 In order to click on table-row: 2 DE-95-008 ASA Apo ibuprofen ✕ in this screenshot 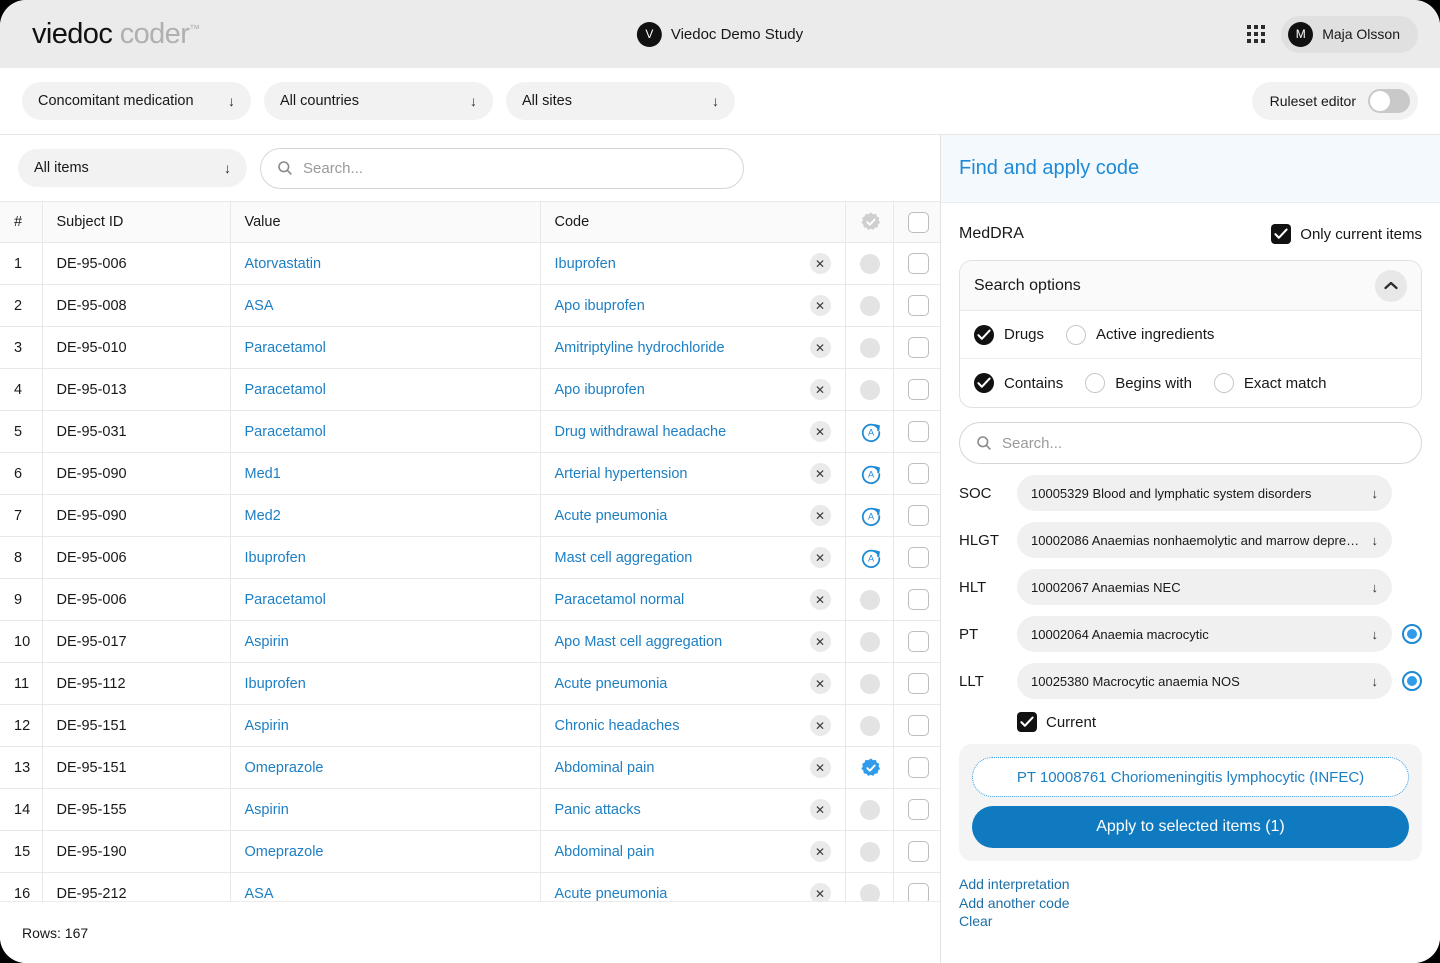, I will do `click(470, 305)`.